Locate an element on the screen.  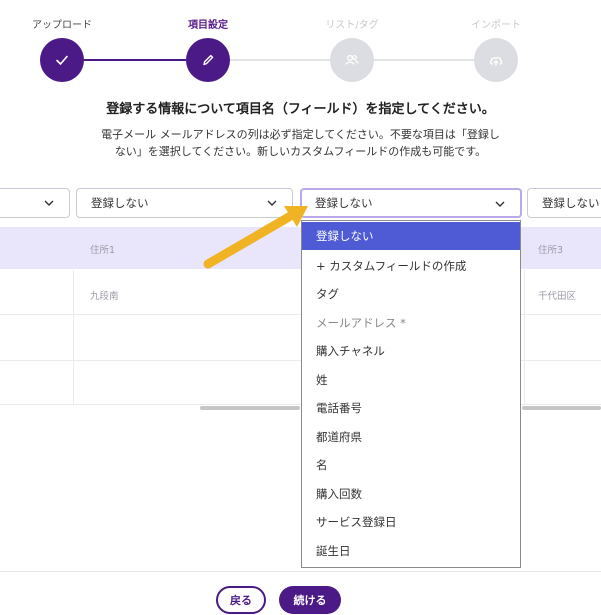
horizontal-scrollbar is located at coordinates (250, 408).